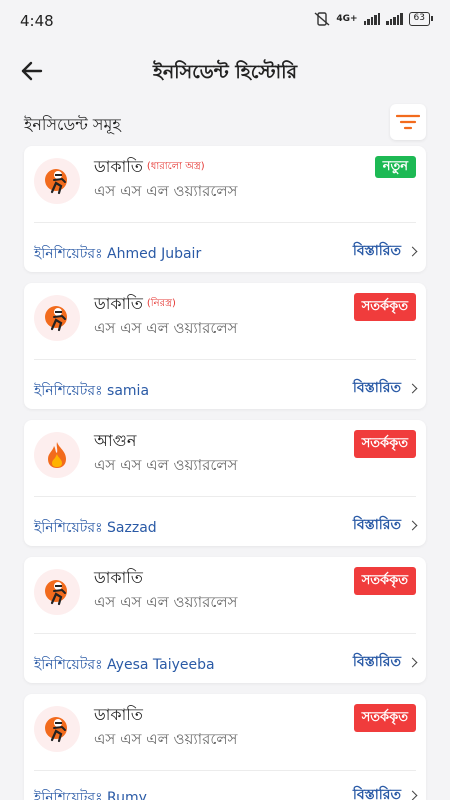  I want to click on filter-icon, so click(408, 122).